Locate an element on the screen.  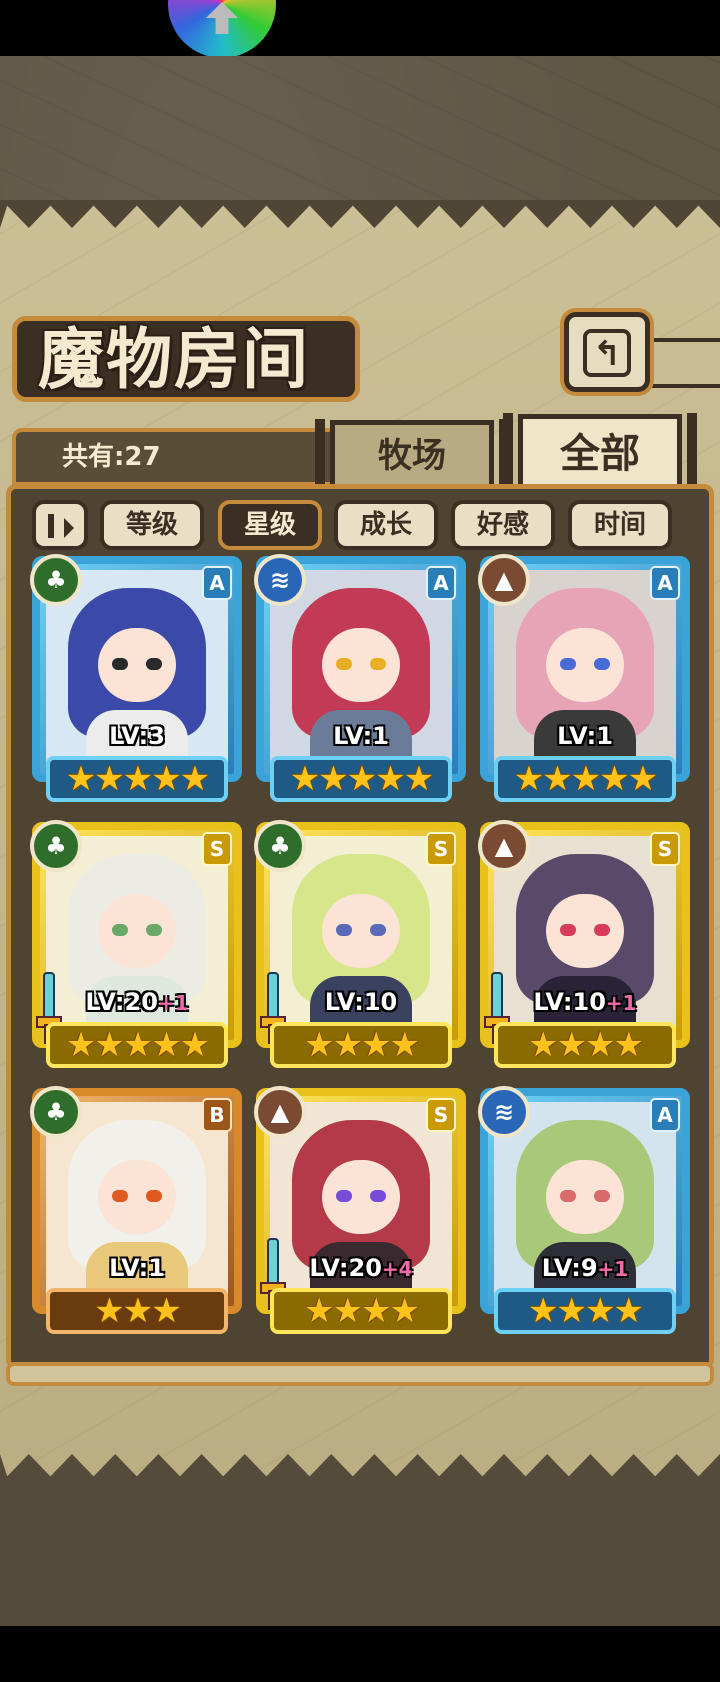
monster-card: A ≋ LV:9+1 ★★★★ is located at coordinates (584, 1211).